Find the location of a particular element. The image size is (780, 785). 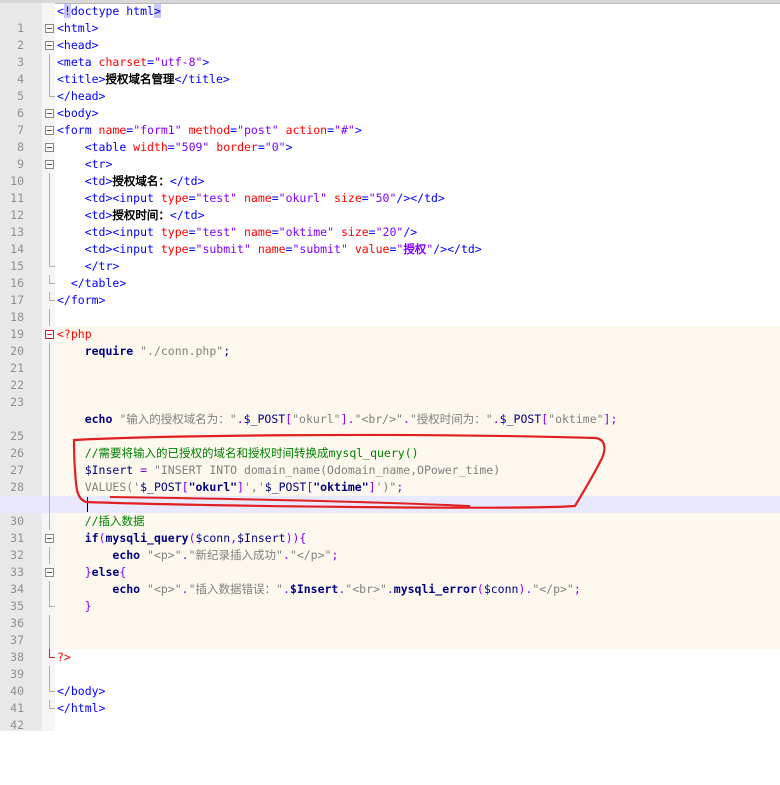

token: [ is located at coordinates (185, 487).